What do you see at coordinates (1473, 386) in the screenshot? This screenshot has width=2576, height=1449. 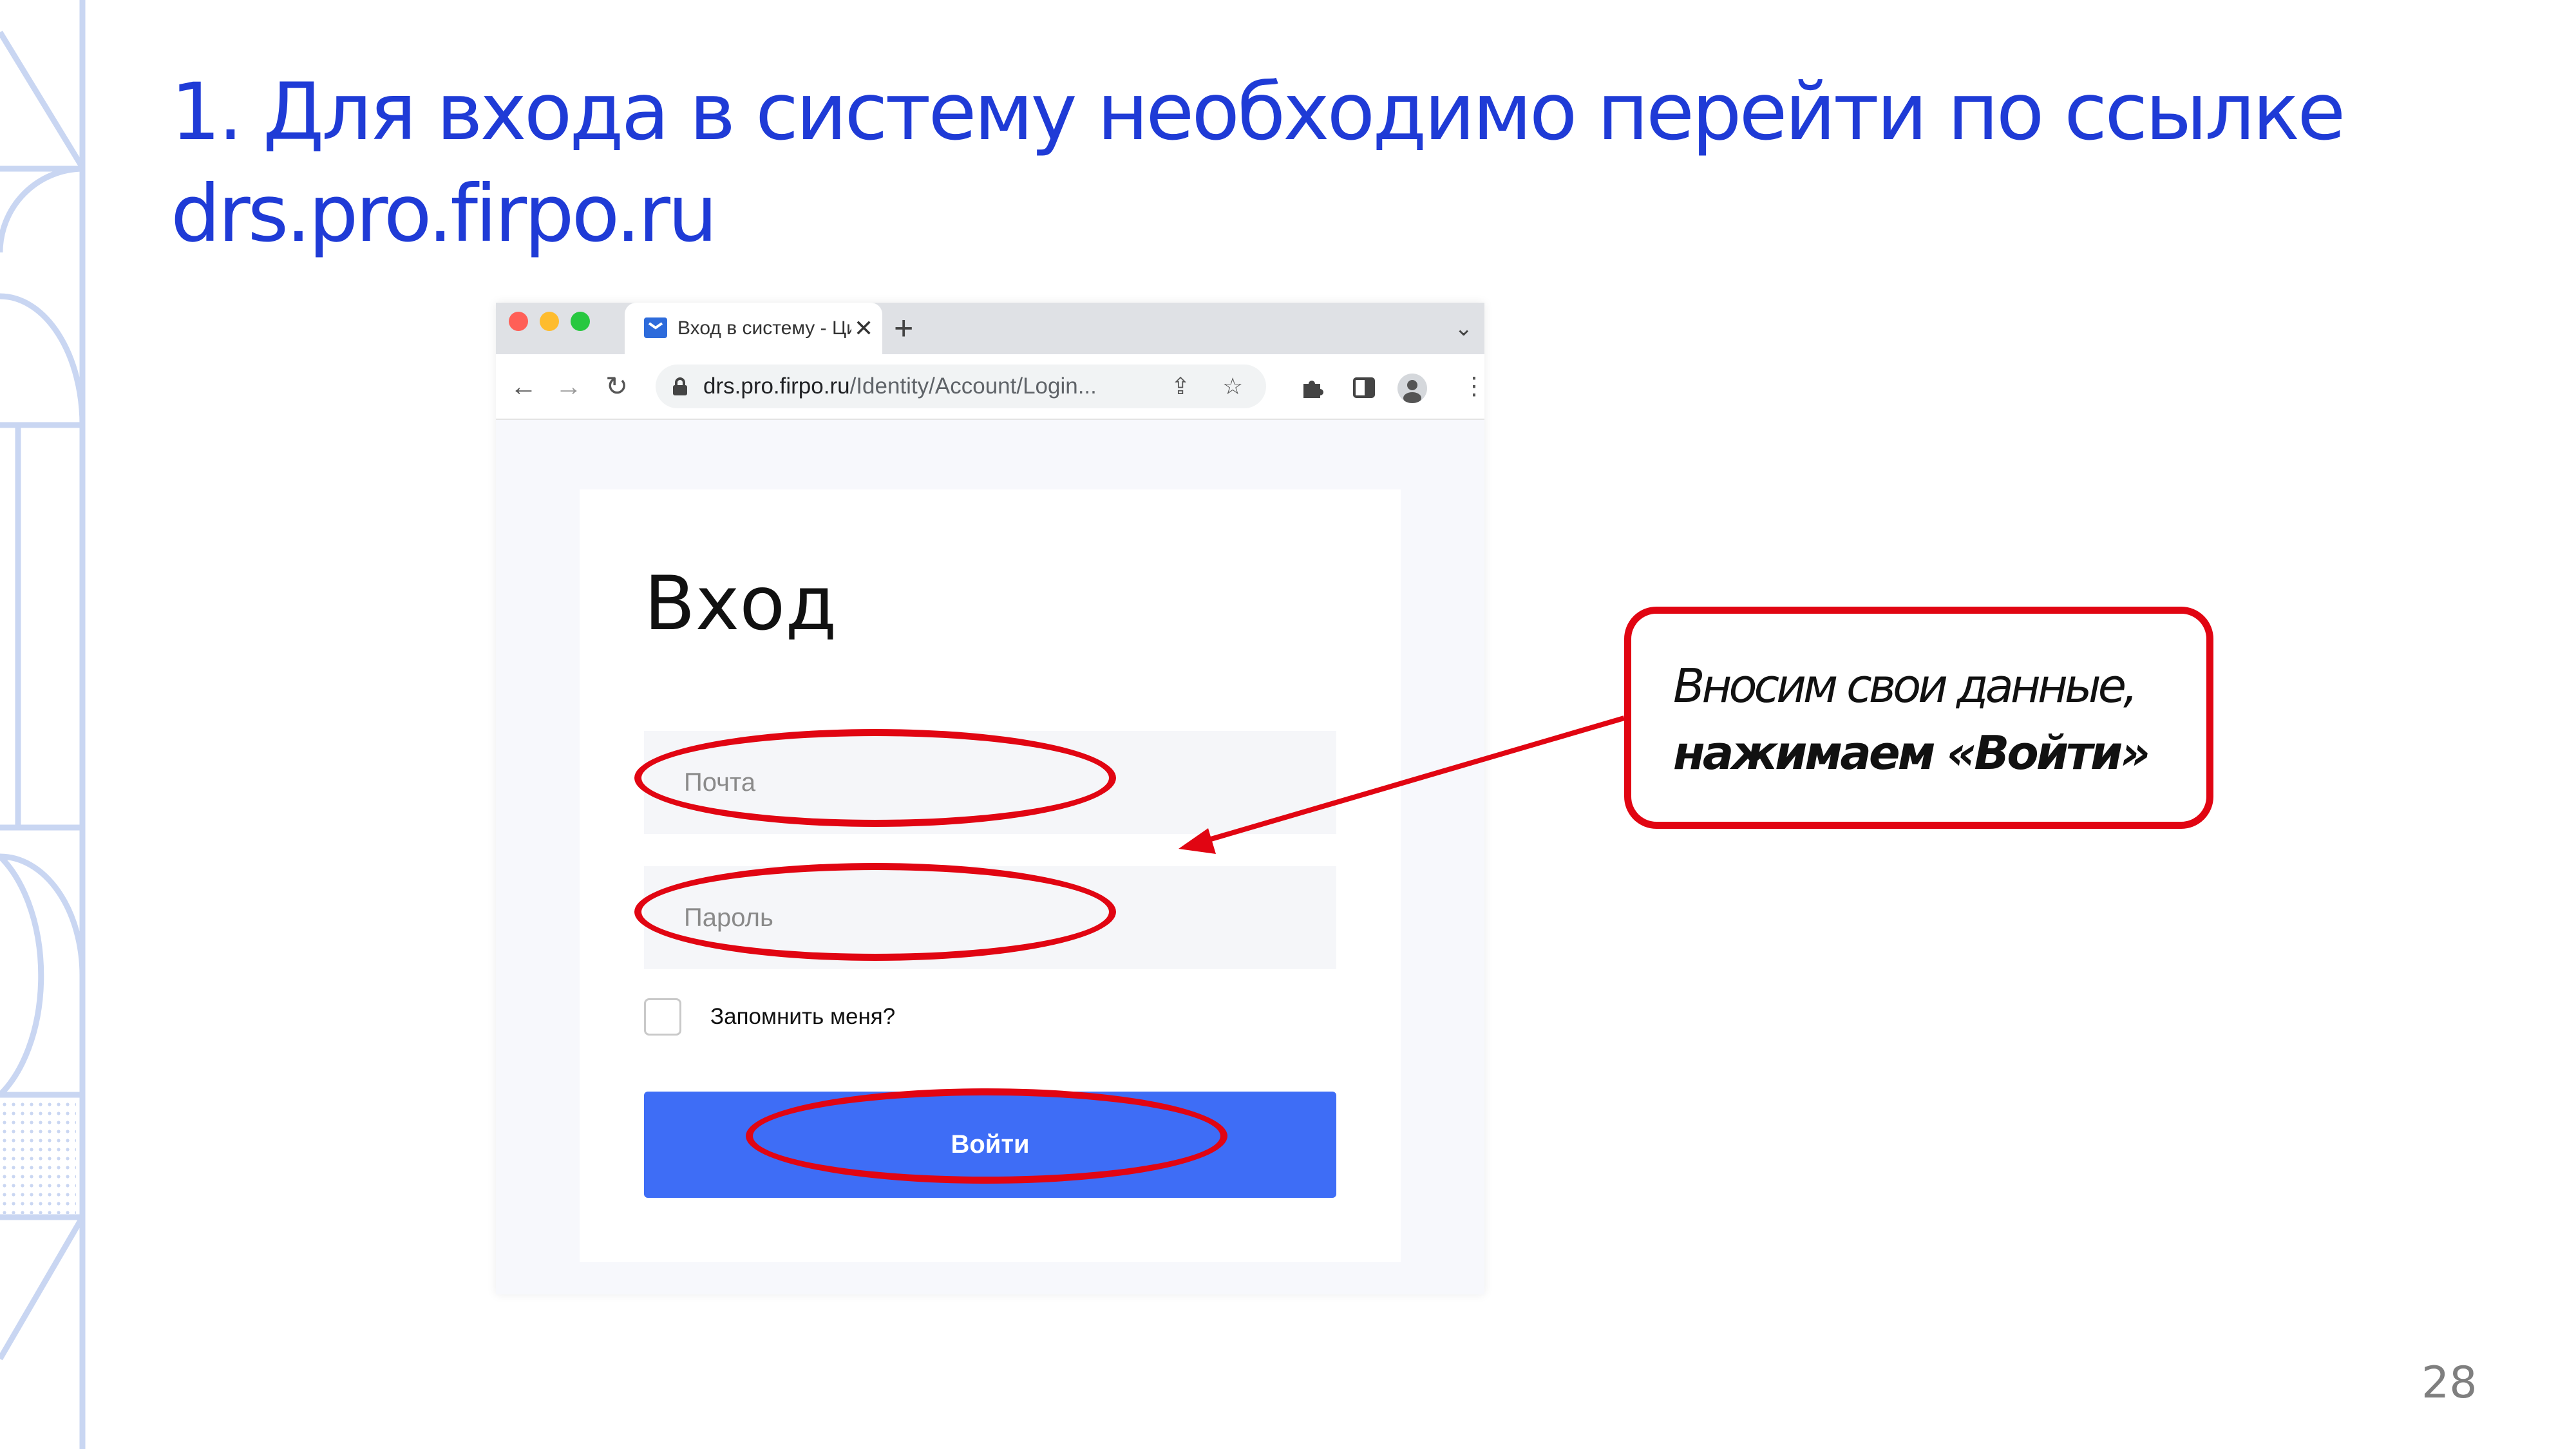 I see `menu-icon: ⋮` at bounding box center [1473, 386].